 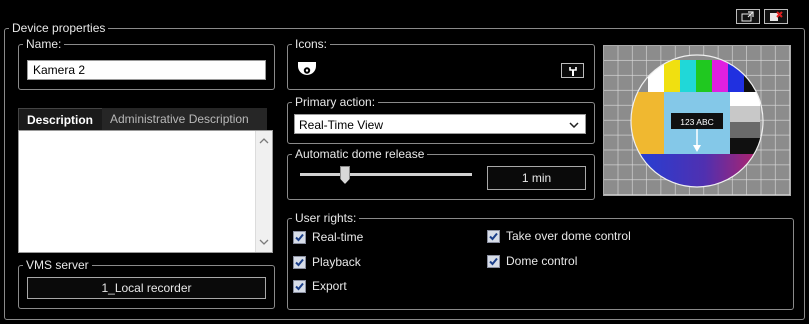 What do you see at coordinates (441, 64) in the screenshot?
I see `icons-group: Icons:` at bounding box center [441, 64].